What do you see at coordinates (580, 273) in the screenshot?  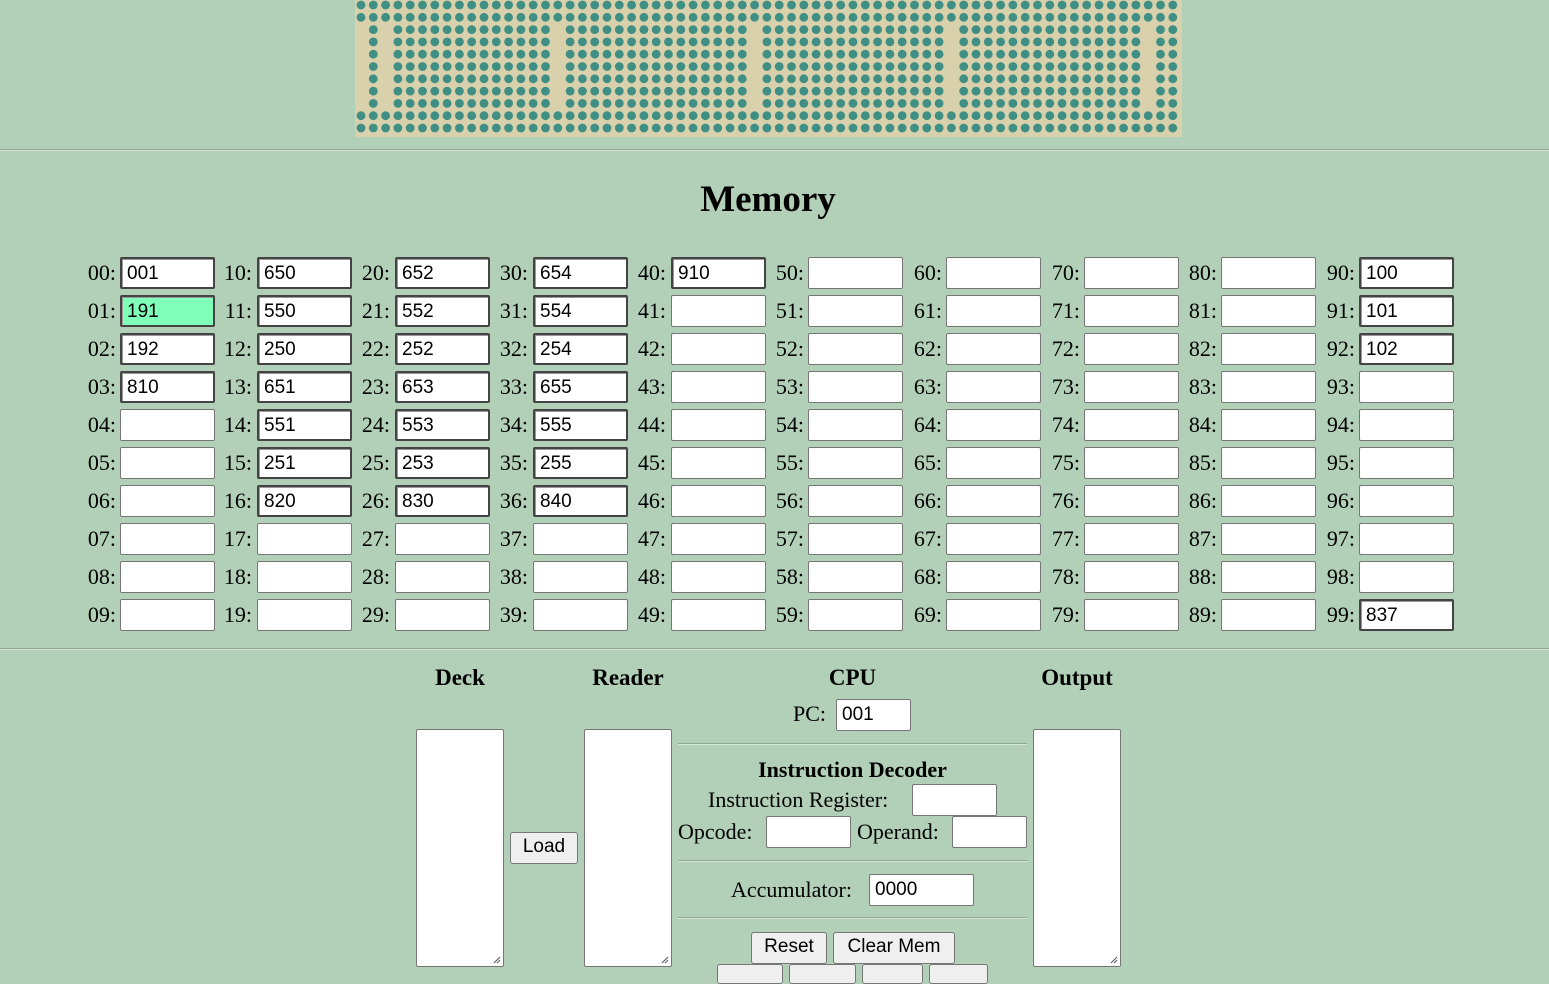 I see `memory-cell-input: 654` at bounding box center [580, 273].